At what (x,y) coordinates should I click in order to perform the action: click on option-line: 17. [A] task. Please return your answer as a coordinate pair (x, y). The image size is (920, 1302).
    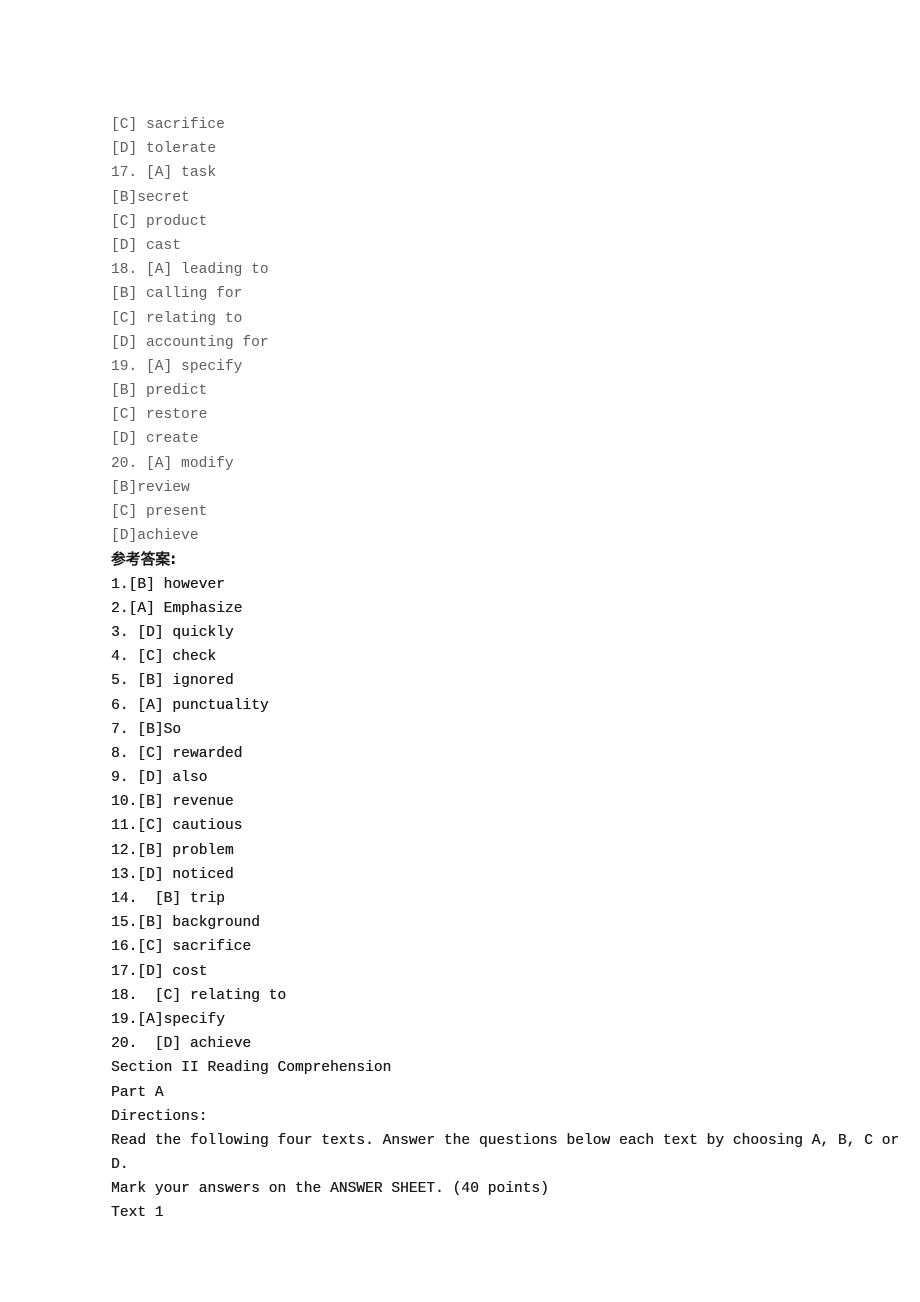
    Looking at the image, I should click on (164, 173).